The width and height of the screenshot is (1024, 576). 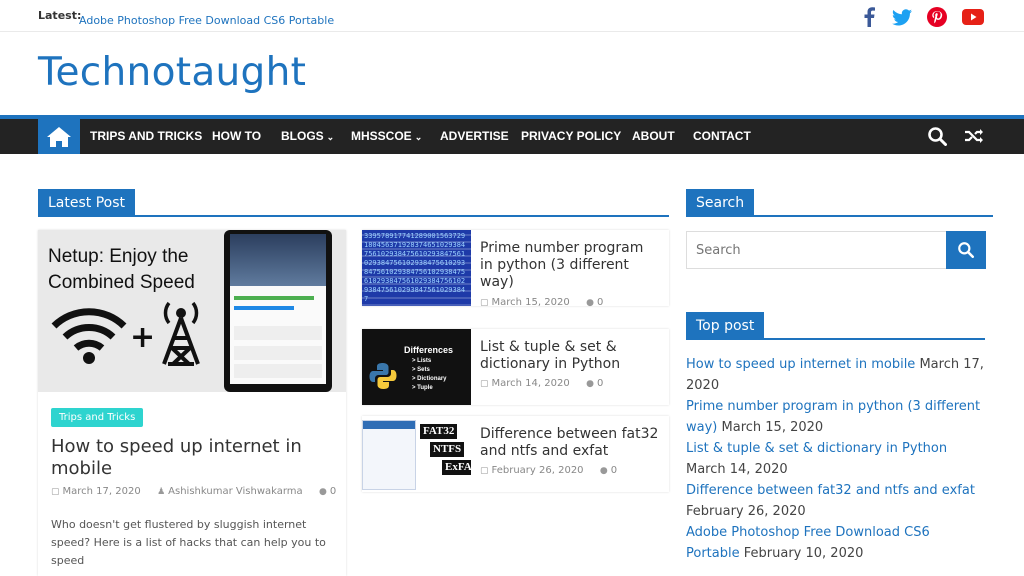 I want to click on search-button, so click(x=966, y=250).